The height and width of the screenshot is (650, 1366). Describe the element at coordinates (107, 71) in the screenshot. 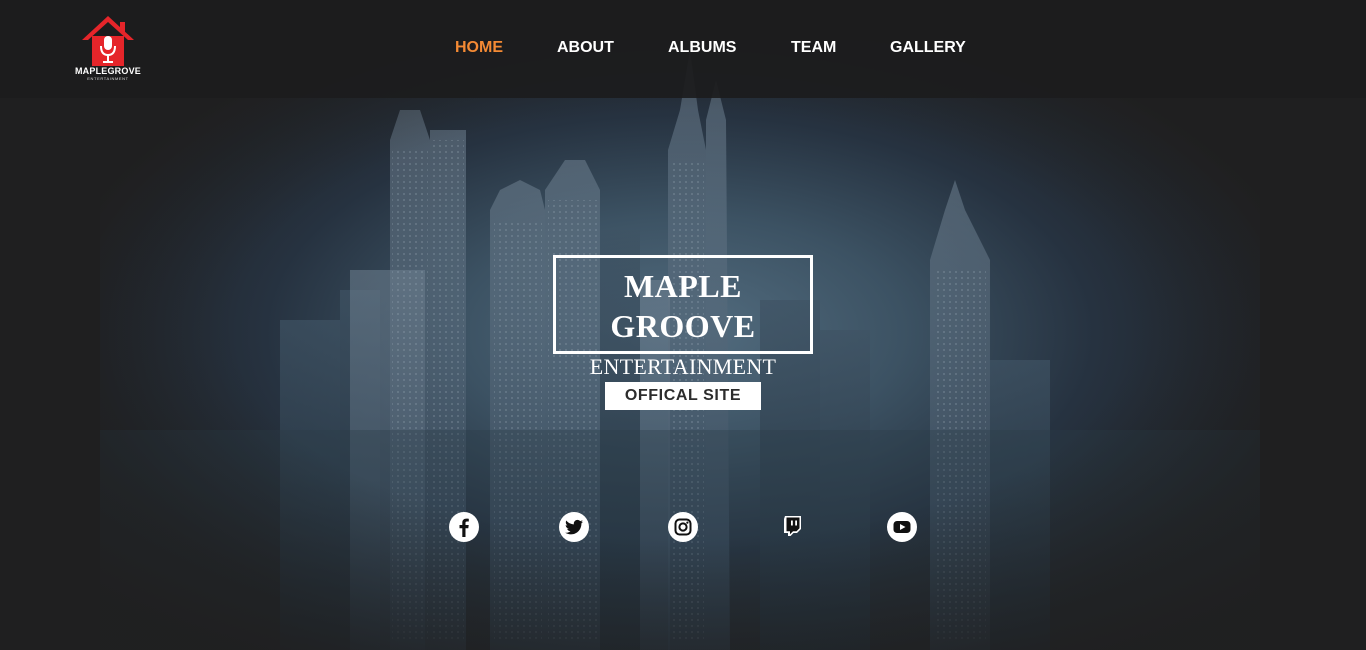

I see `logo-wordmark: MAPLEGROVE` at that location.